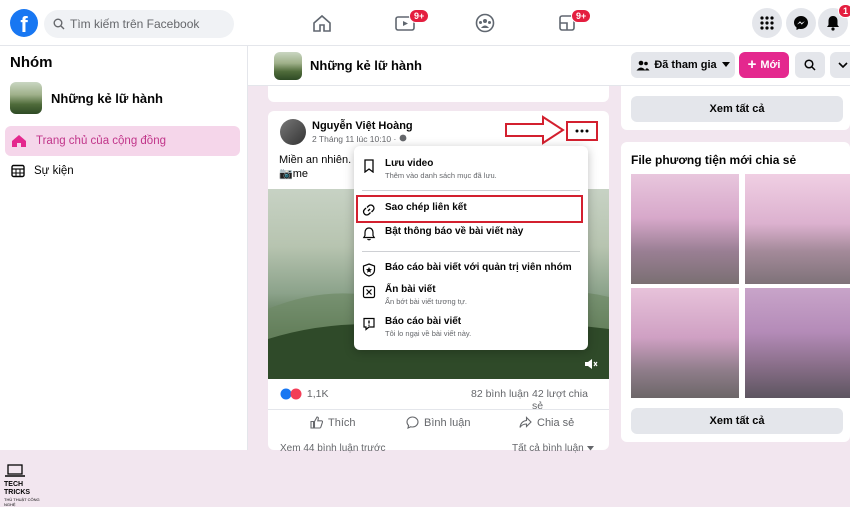 The image size is (850, 507). What do you see at coordinates (423, 321) in the screenshot?
I see `menu-item-label: Báo cáo bài viết` at bounding box center [423, 321].